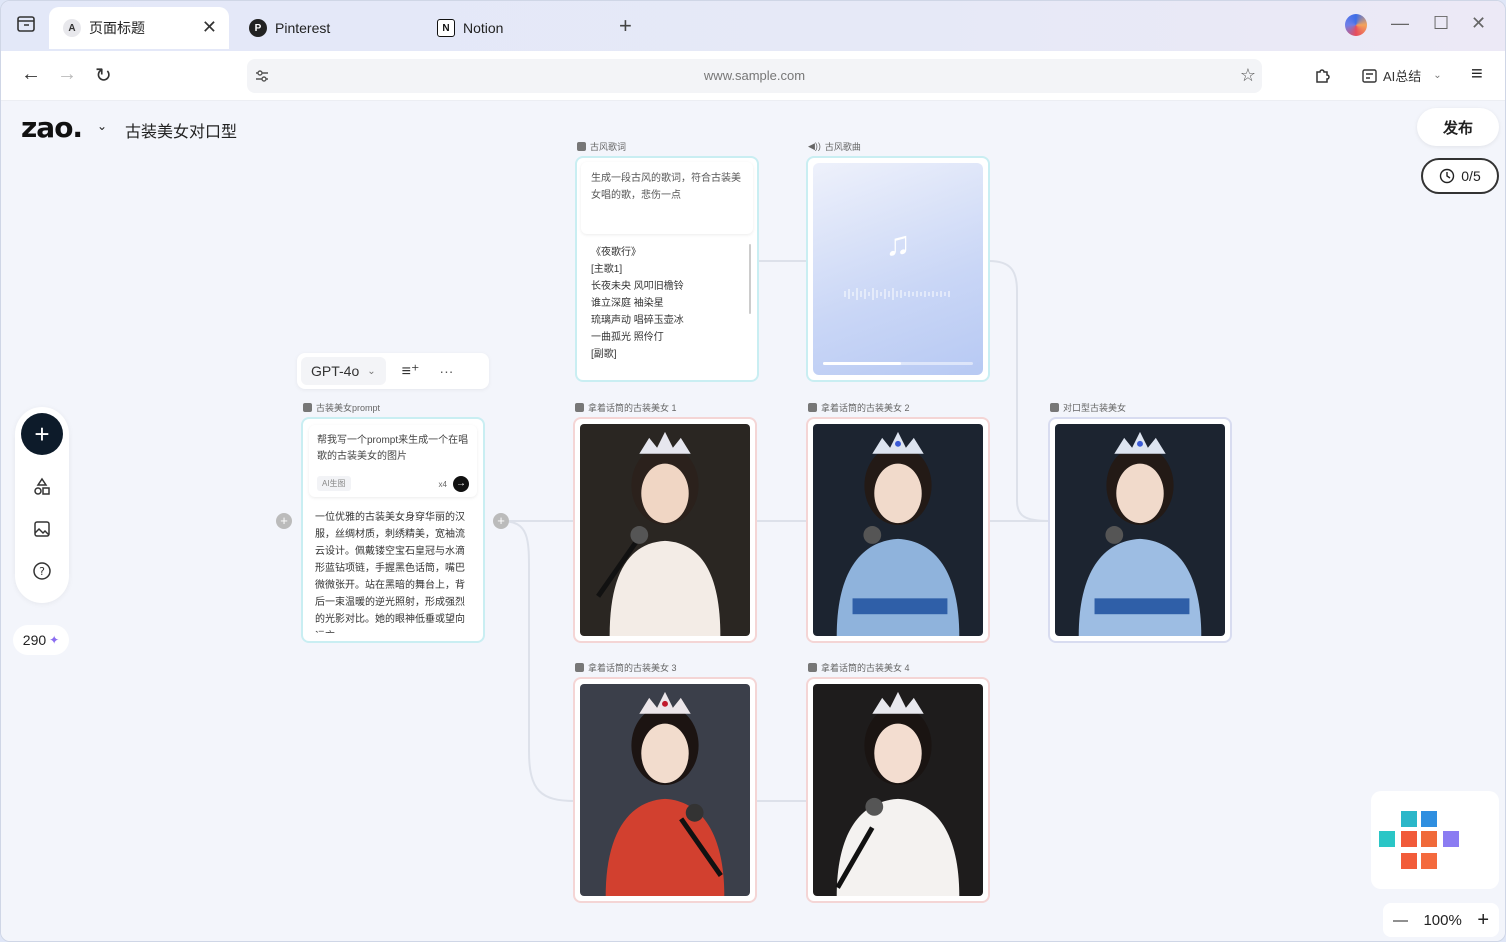  What do you see at coordinates (604, 354) in the screenshot?
I see `lyrics-line: [副歌]` at bounding box center [604, 354].